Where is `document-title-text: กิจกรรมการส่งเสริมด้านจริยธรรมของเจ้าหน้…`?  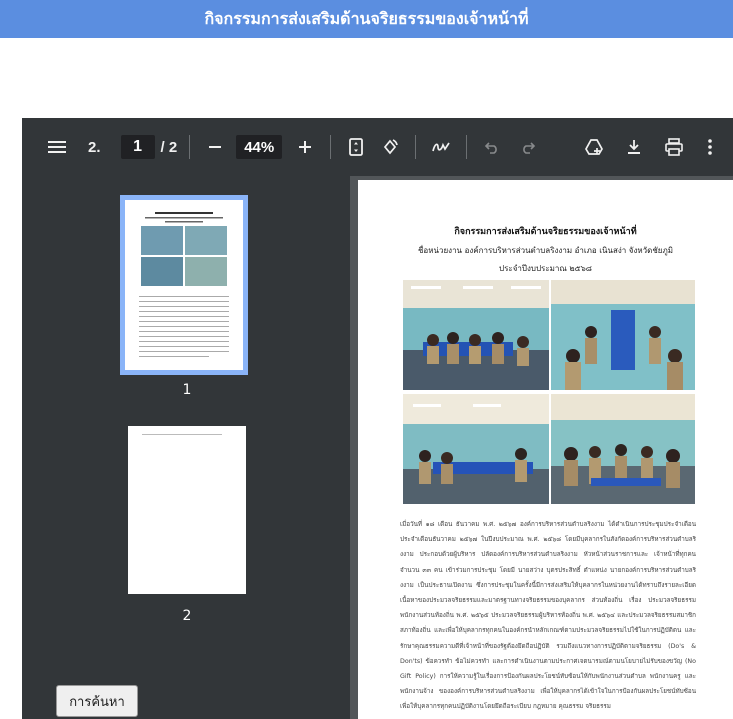
document-title-text: กิจกรรมการส่งเสริมด้านจริยธรรมของเจ้าหน้… is located at coordinates (545, 232).